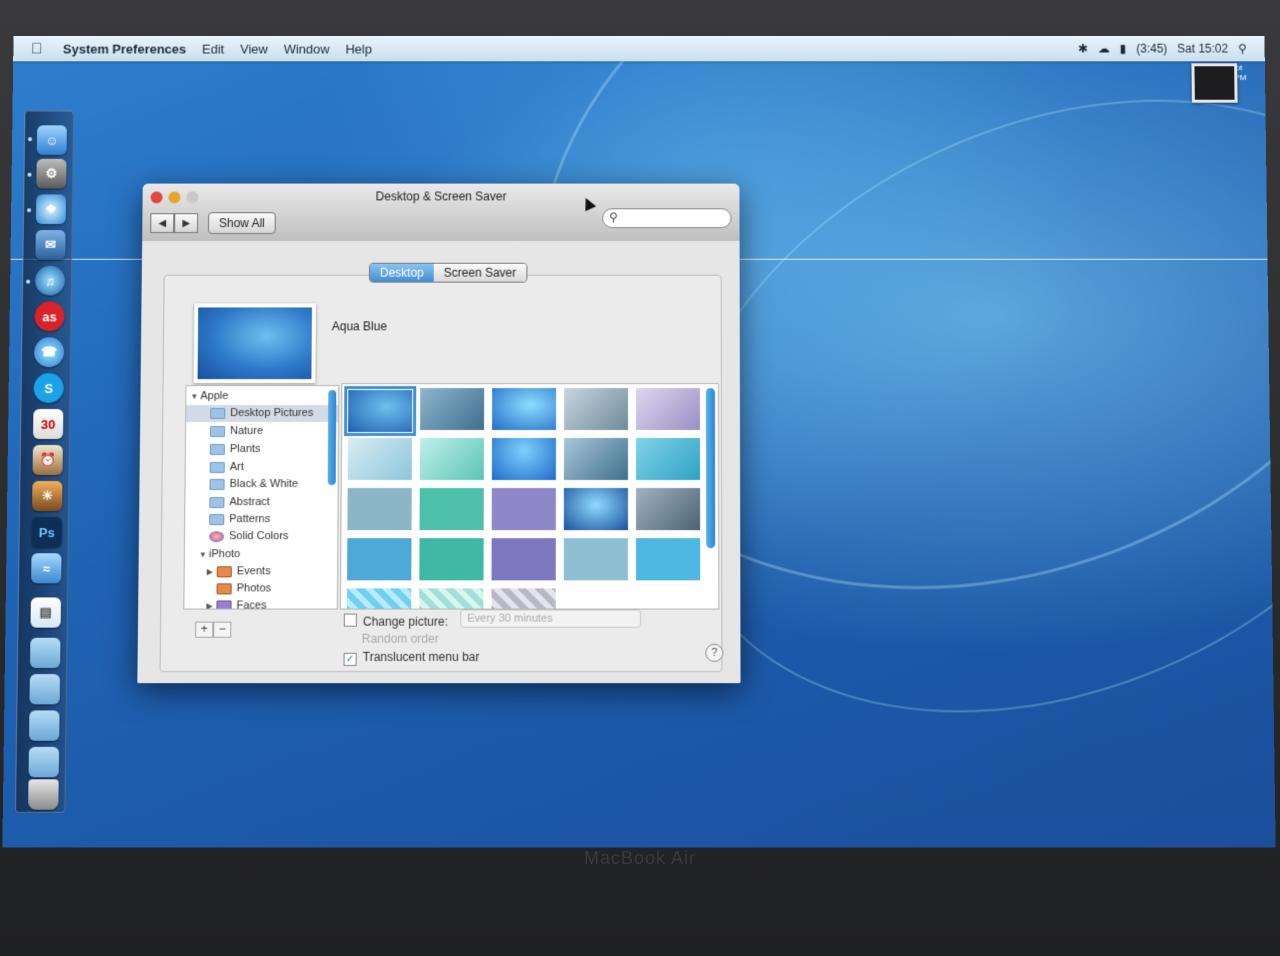  I want to click on search-field: ⚲, so click(667, 218).